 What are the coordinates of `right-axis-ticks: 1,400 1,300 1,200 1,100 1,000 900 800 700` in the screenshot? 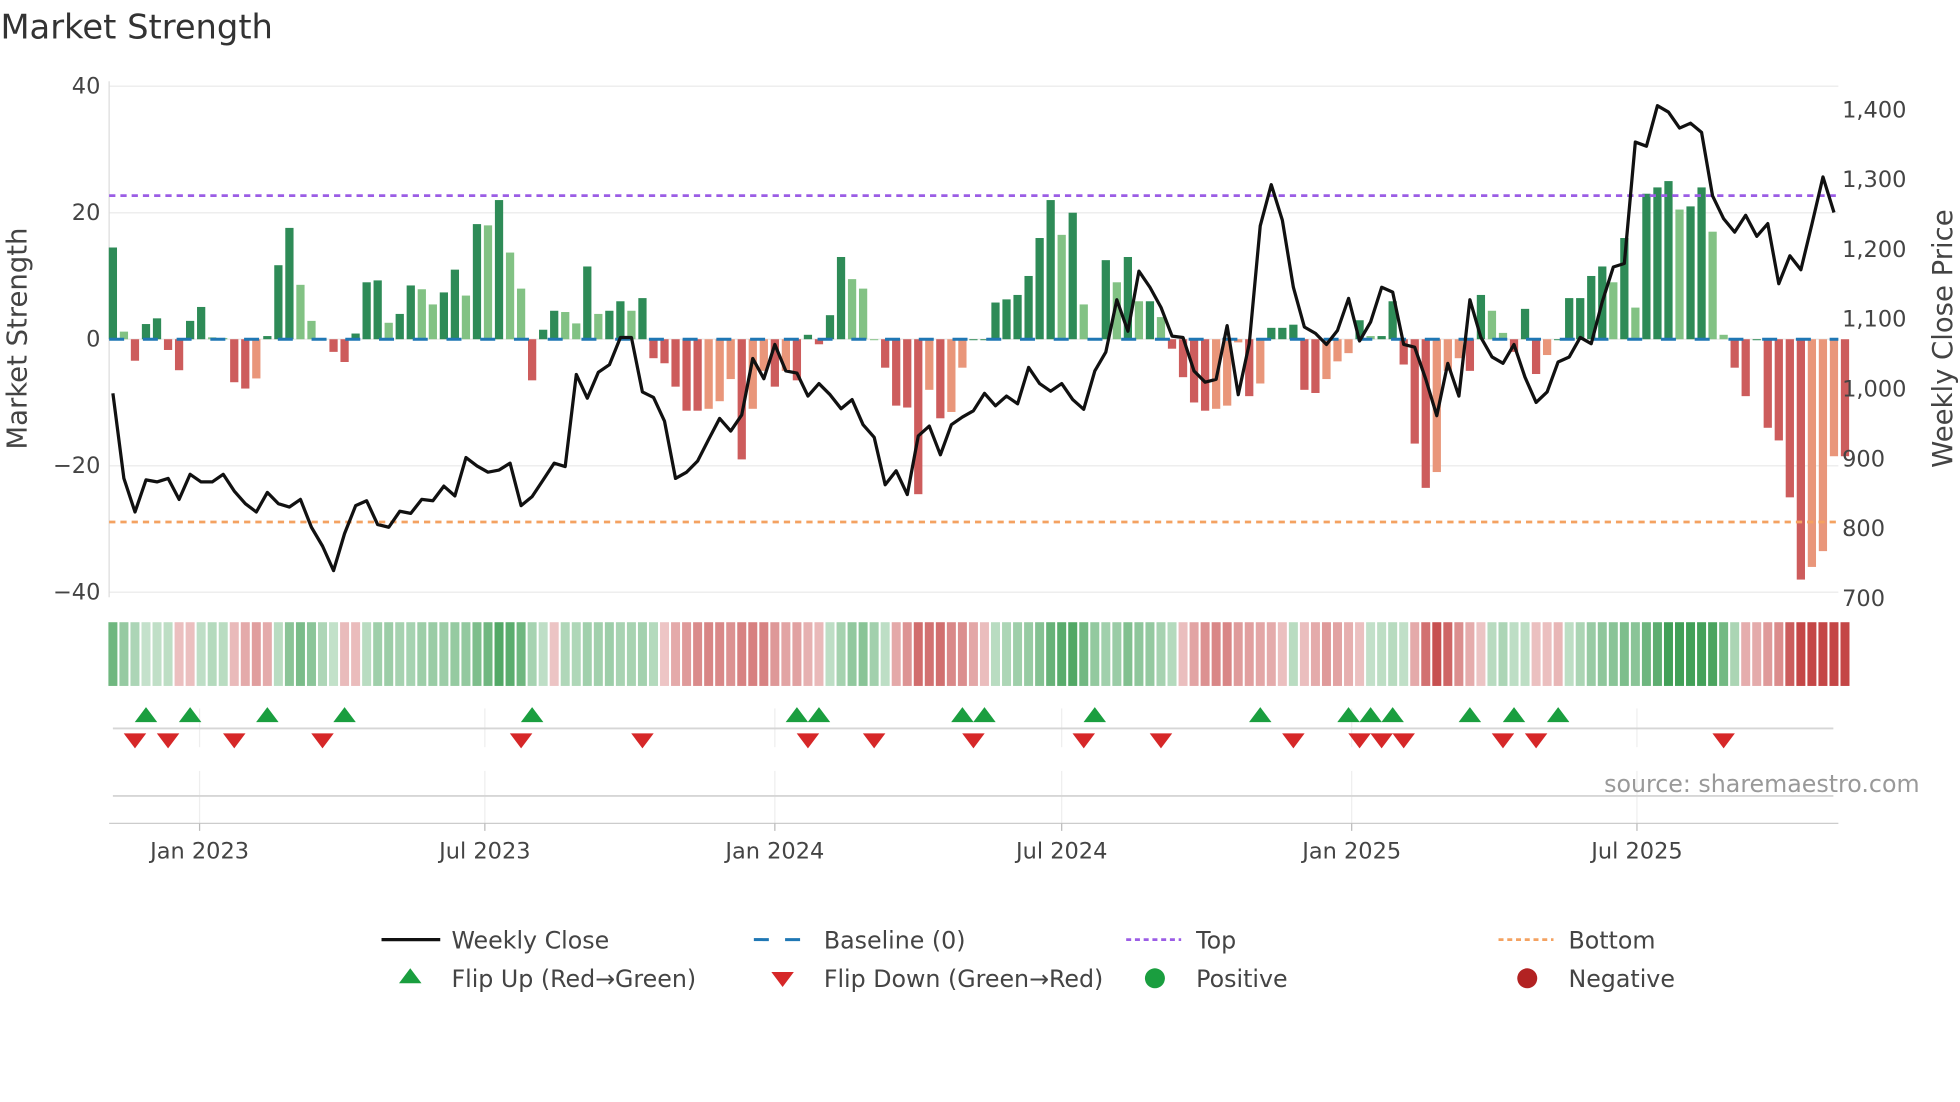 It's located at (1874, 354).